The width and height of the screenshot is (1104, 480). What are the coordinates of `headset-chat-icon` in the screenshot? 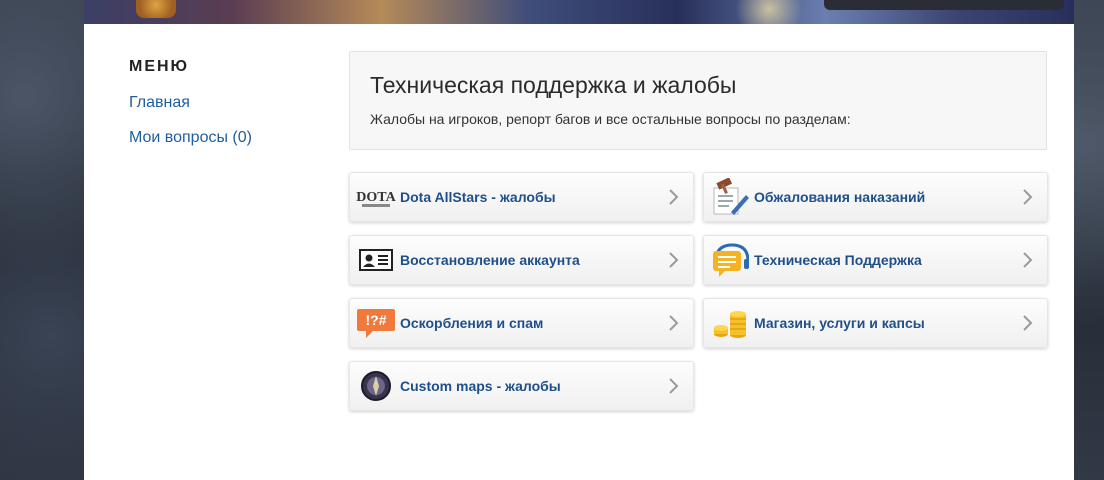 It's located at (730, 260).